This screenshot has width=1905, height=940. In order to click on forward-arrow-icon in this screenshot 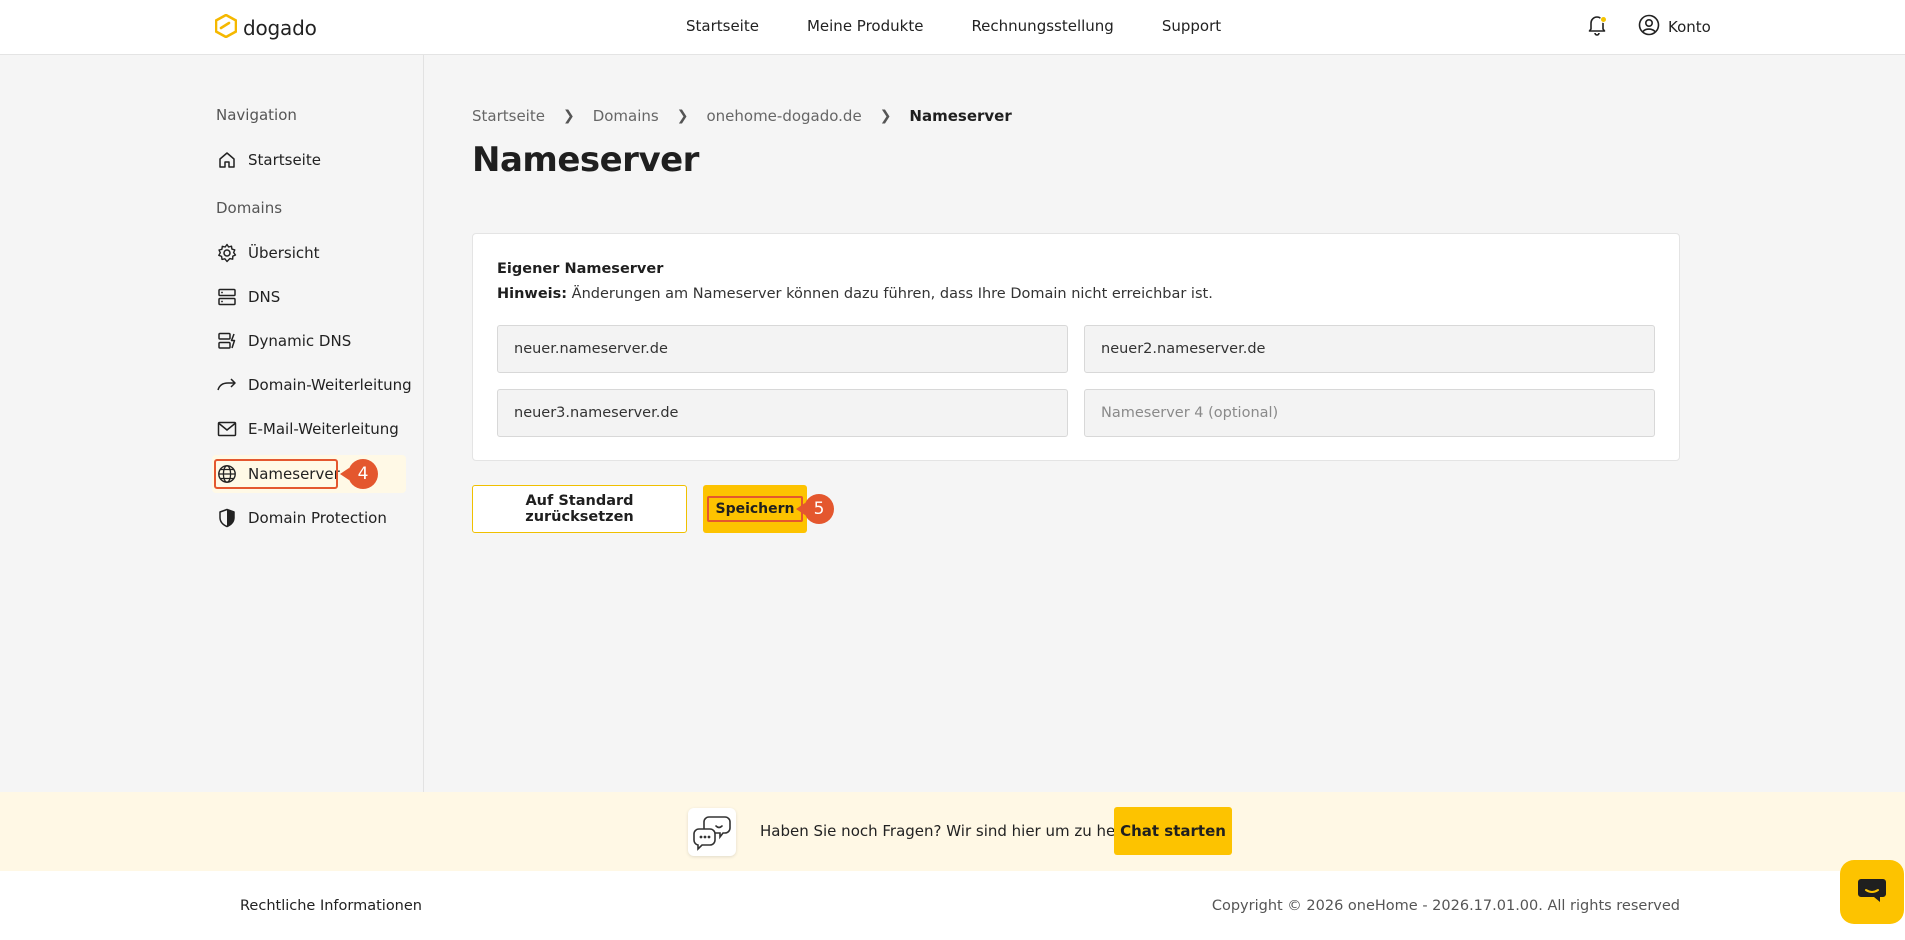, I will do `click(227, 385)`.